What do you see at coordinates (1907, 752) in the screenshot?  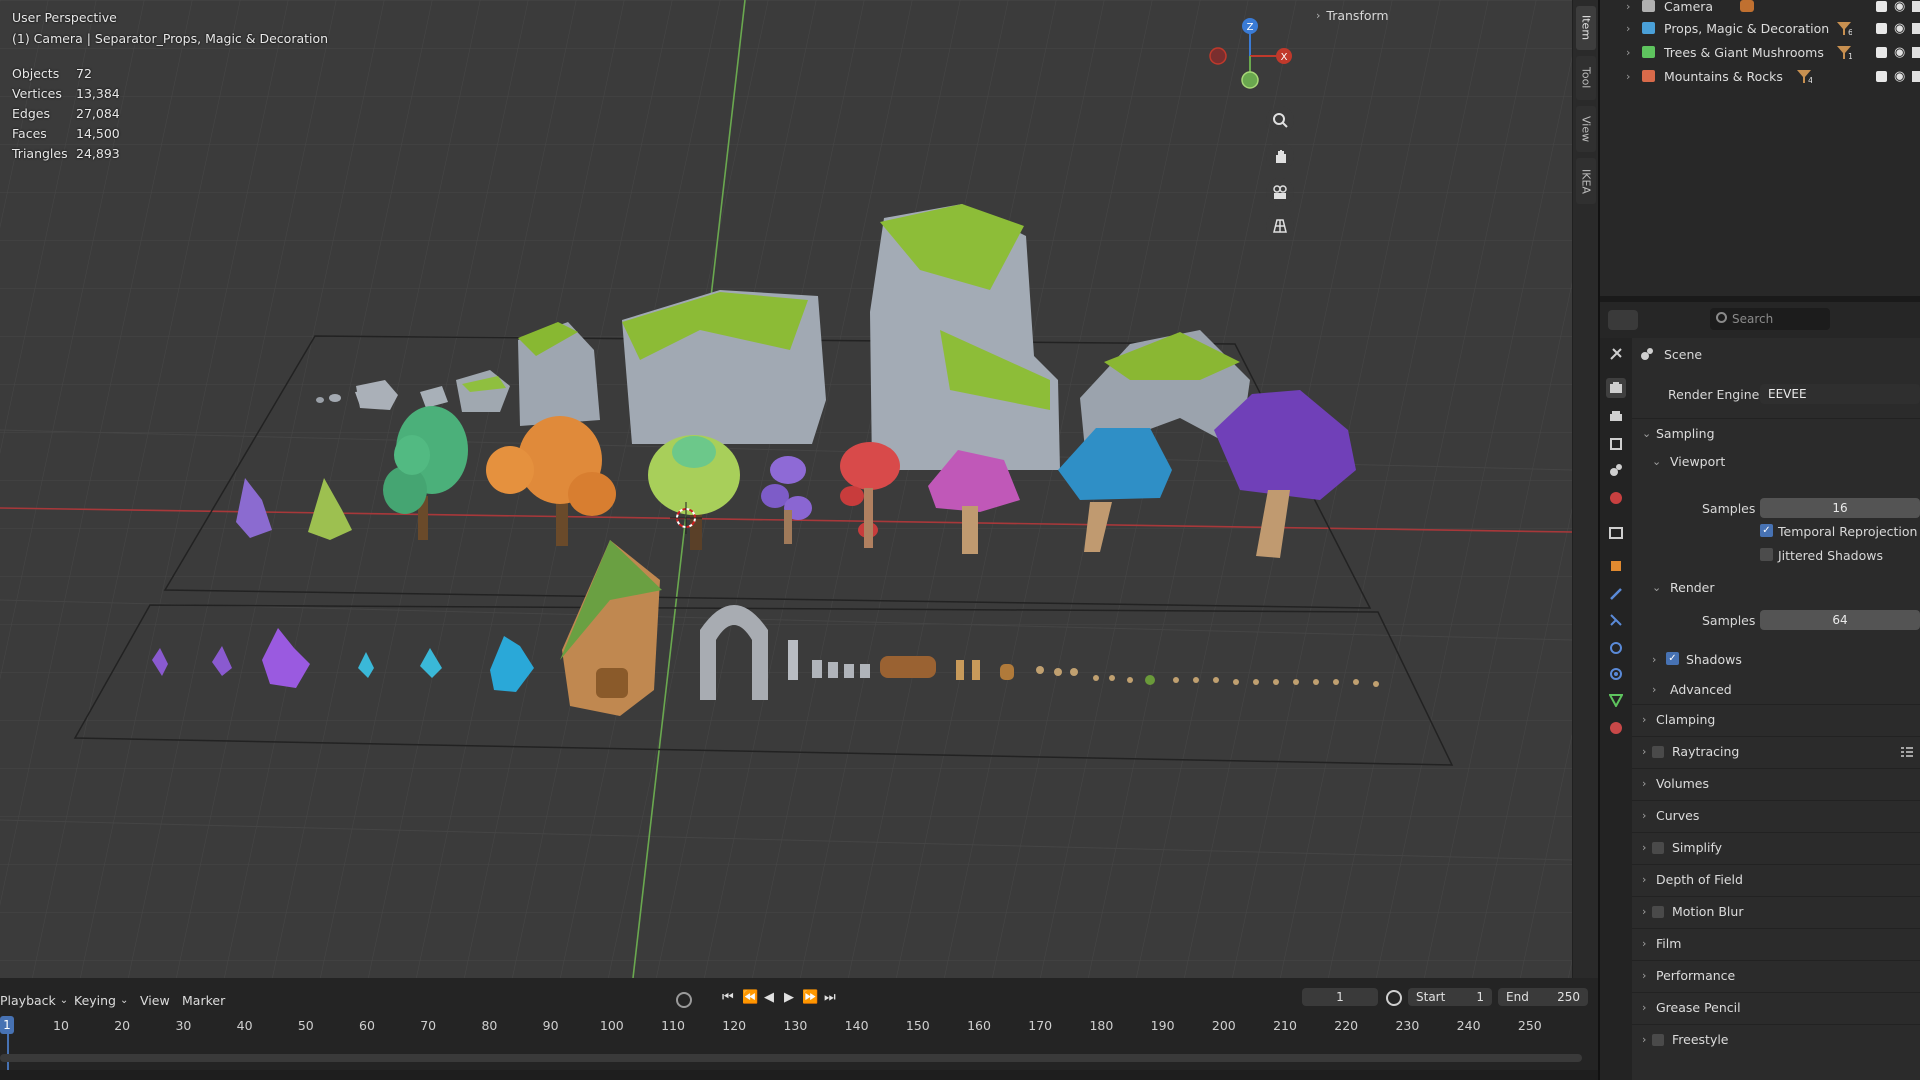 I see `list-options-icon` at bounding box center [1907, 752].